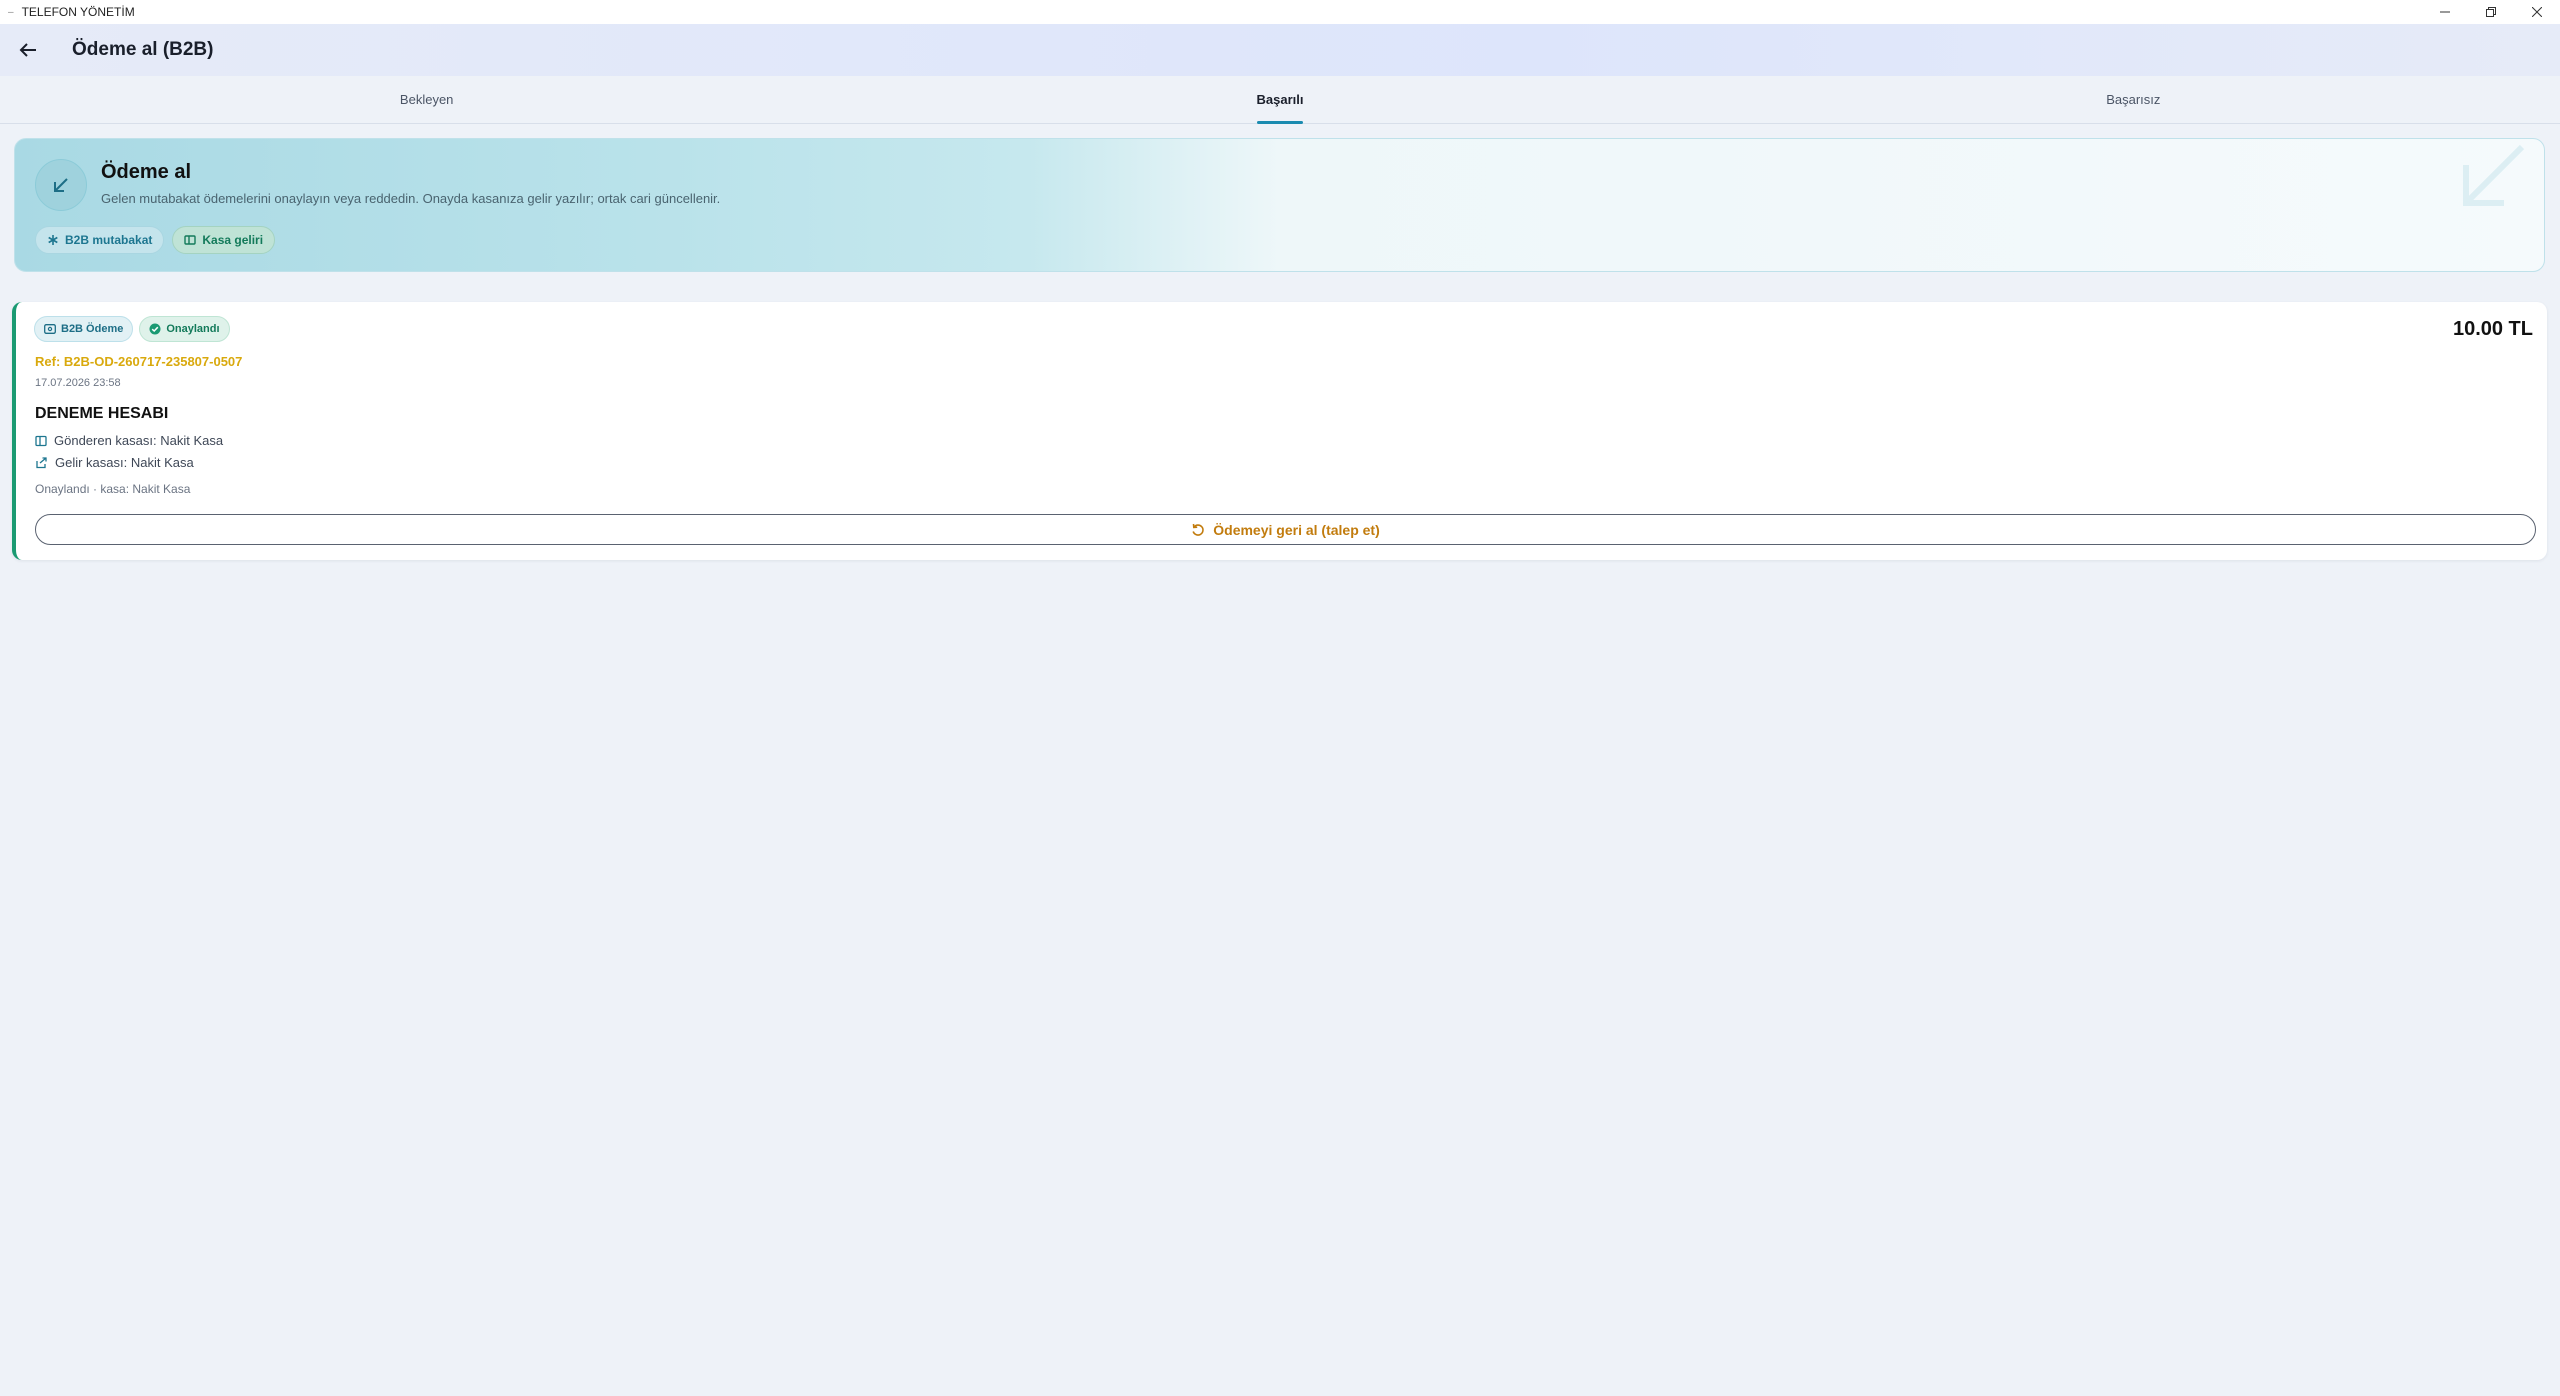 The image size is (2560, 1396). What do you see at coordinates (102, 413) in the screenshot?
I see `account-name: DENEME HESABI` at bounding box center [102, 413].